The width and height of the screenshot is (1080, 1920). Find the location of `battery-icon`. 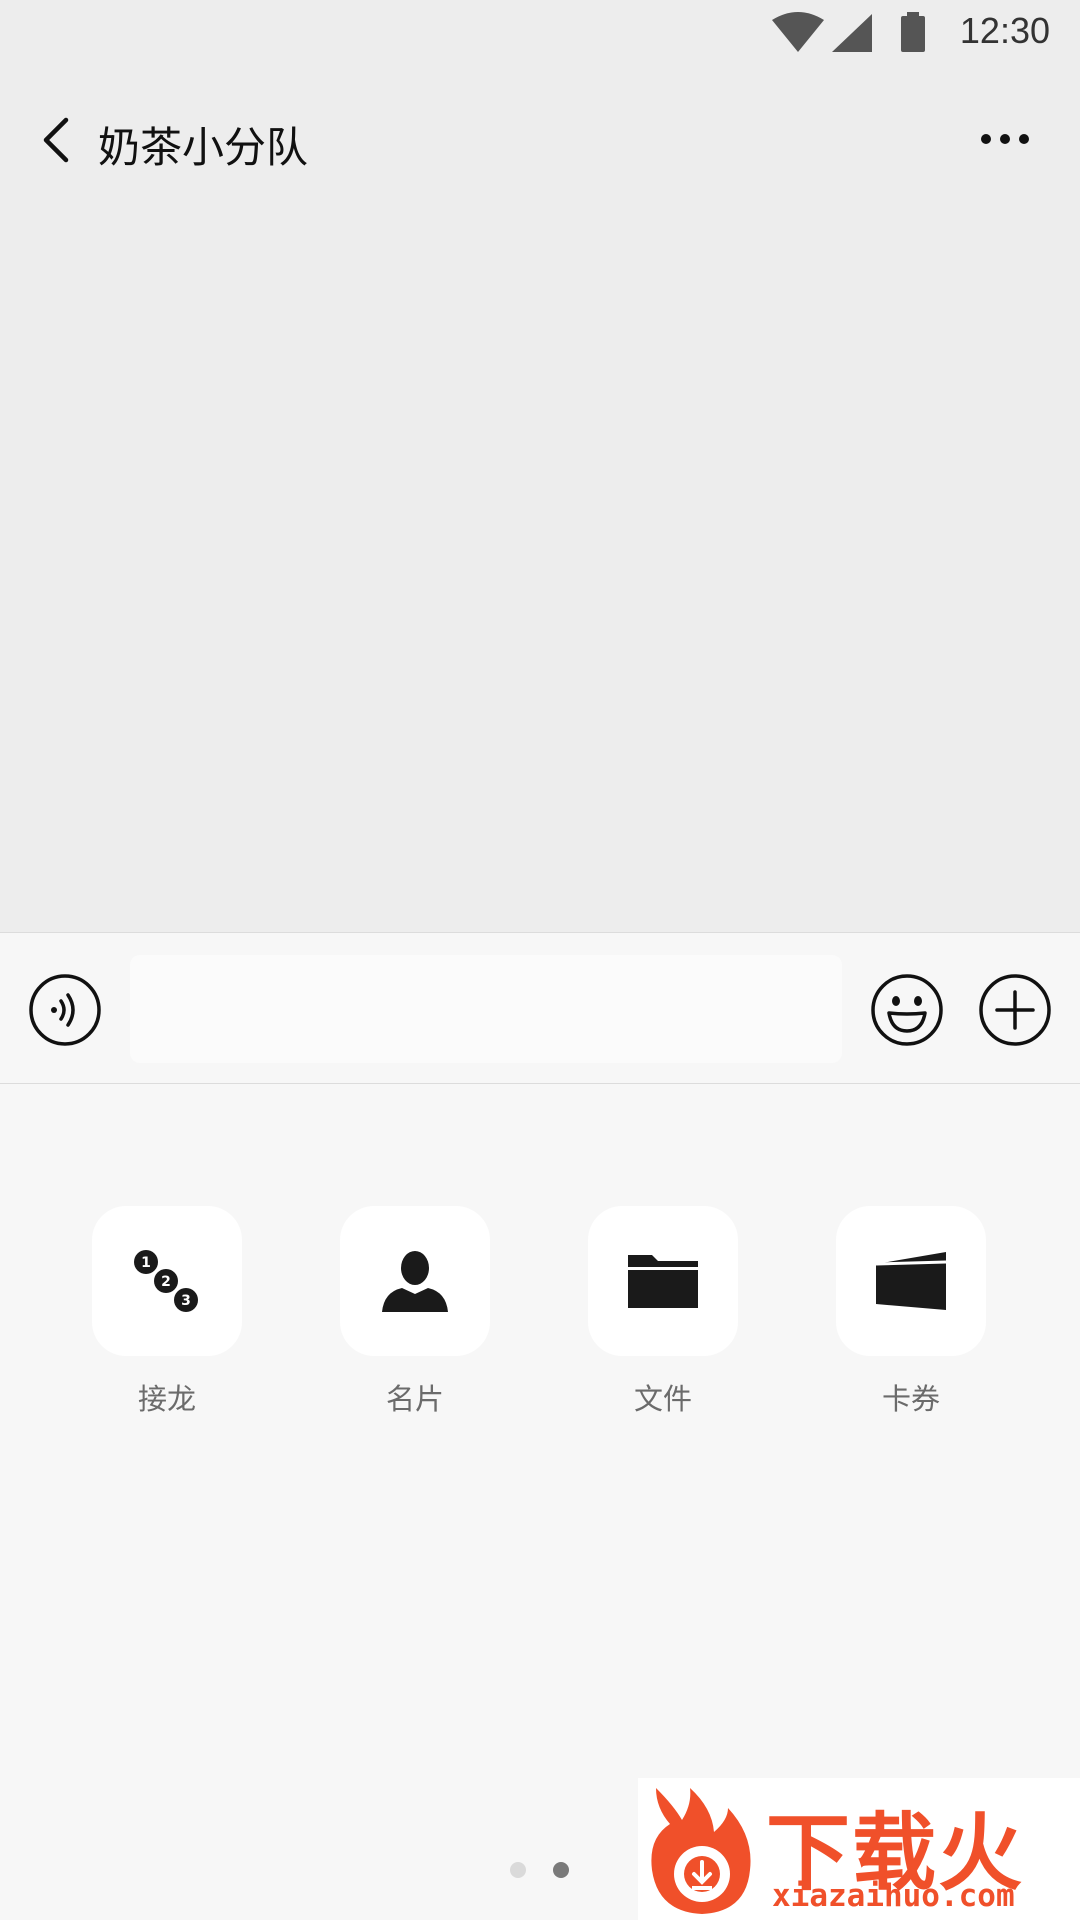

battery-icon is located at coordinates (913, 32).